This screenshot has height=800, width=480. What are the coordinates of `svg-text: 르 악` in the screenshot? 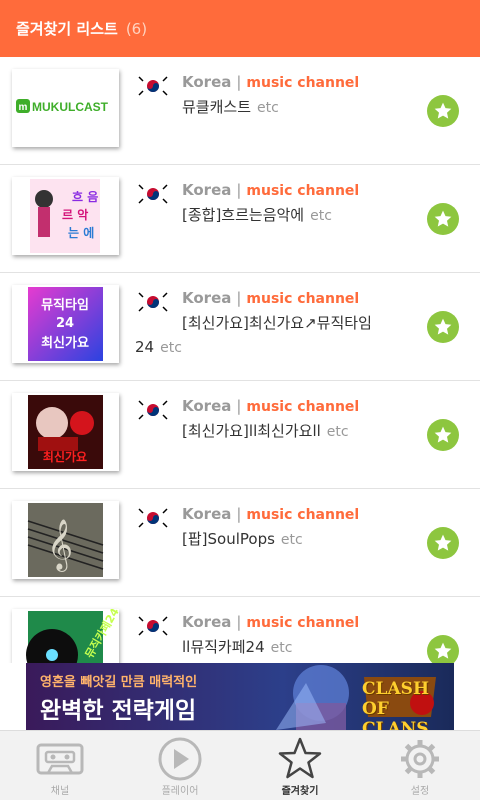 It's located at (75, 215).